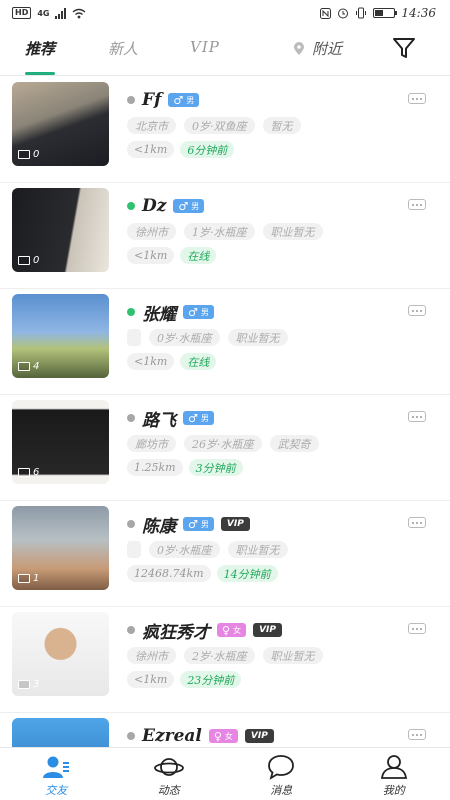  What do you see at coordinates (123, 48) in the screenshot?
I see `tab-new: 新人` at bounding box center [123, 48].